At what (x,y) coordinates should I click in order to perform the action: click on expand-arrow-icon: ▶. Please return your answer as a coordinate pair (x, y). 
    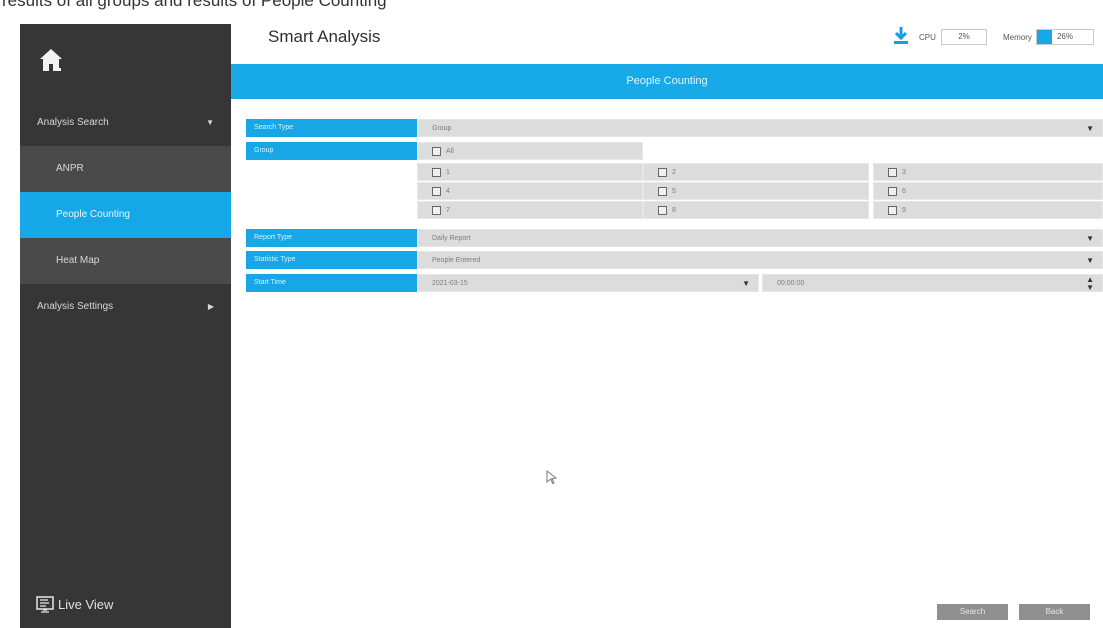
    Looking at the image, I should click on (210, 306).